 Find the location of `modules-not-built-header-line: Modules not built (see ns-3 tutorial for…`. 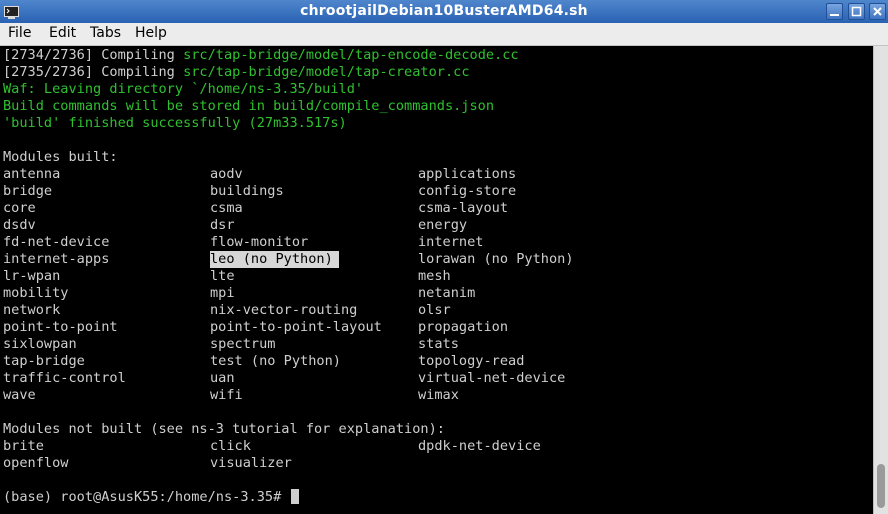

modules-not-built-header-line: Modules not built (see ns-3 tutorial for… is located at coordinates (437, 429).